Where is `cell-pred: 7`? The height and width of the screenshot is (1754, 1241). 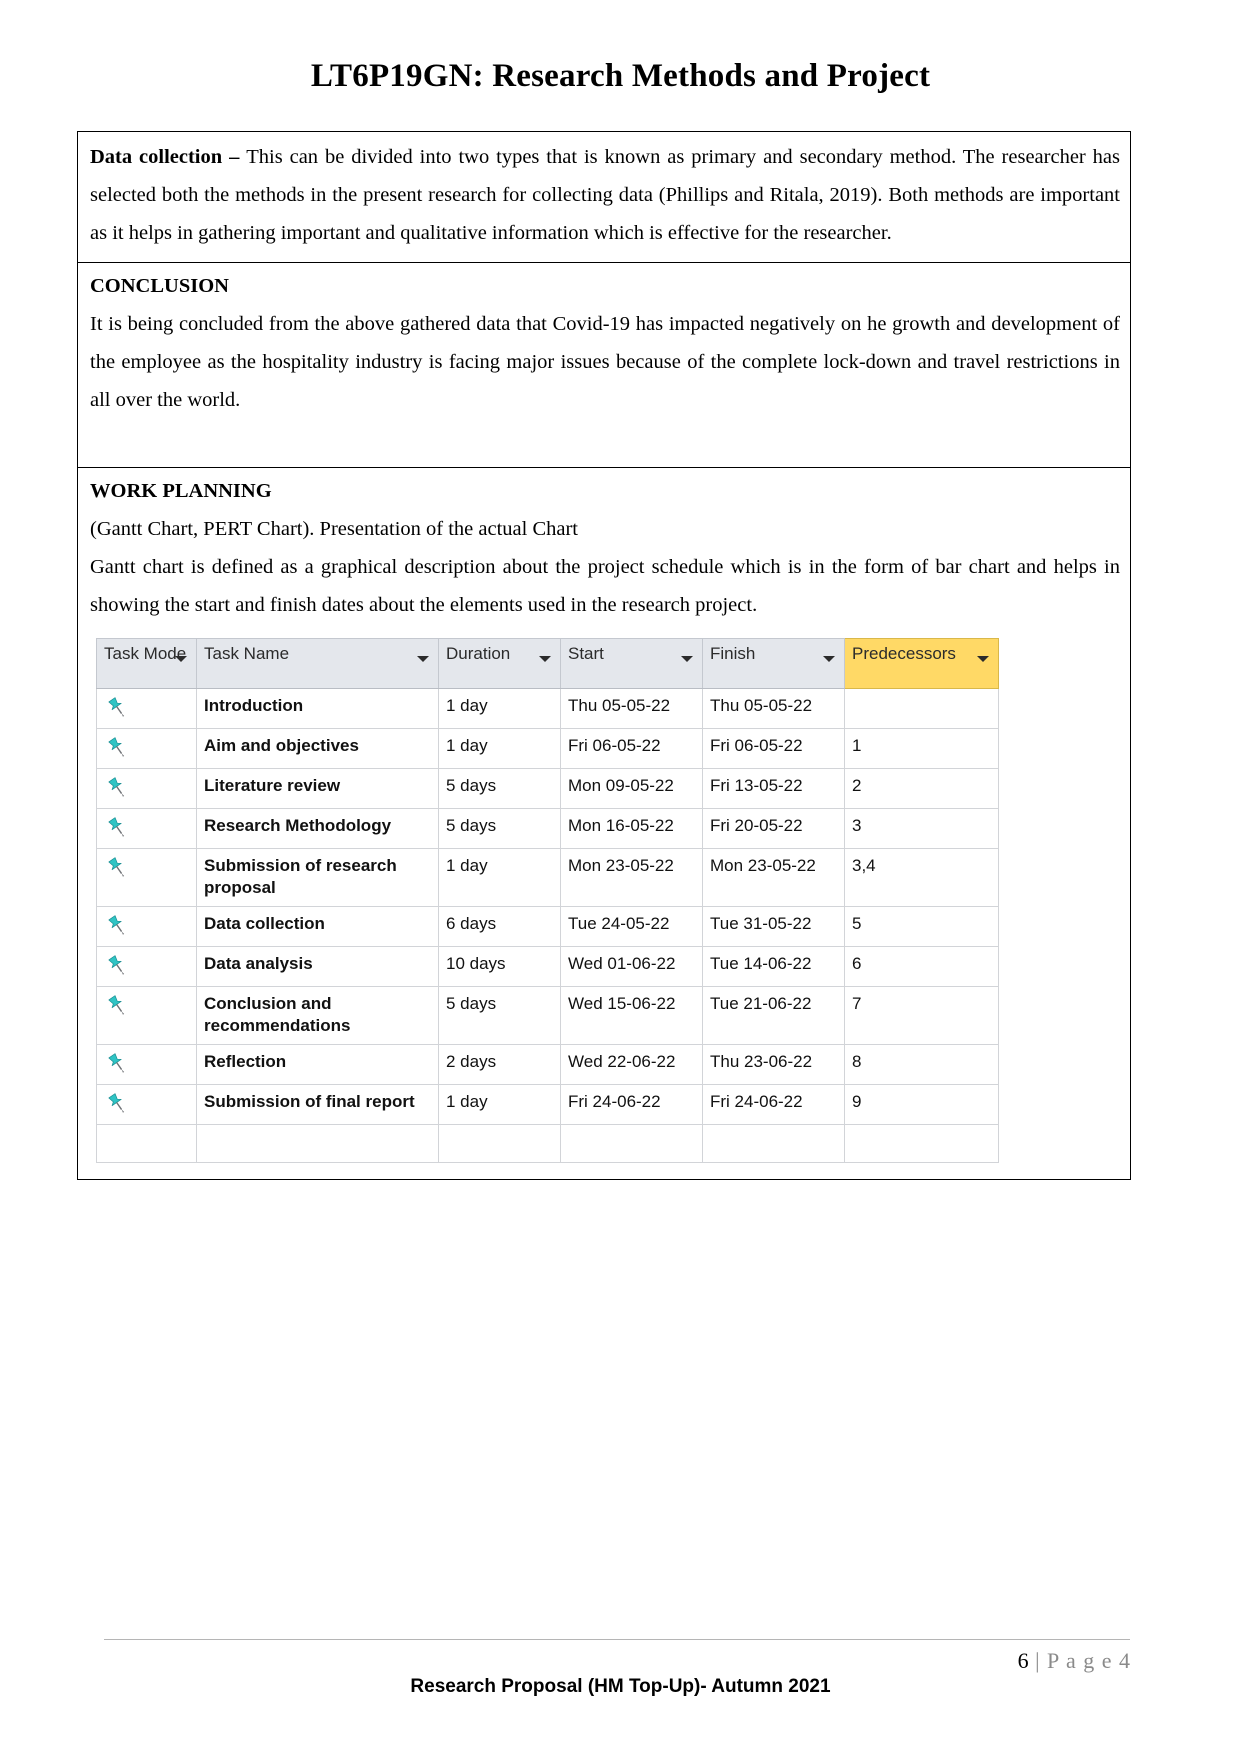 cell-pred: 7 is located at coordinates (921, 1015).